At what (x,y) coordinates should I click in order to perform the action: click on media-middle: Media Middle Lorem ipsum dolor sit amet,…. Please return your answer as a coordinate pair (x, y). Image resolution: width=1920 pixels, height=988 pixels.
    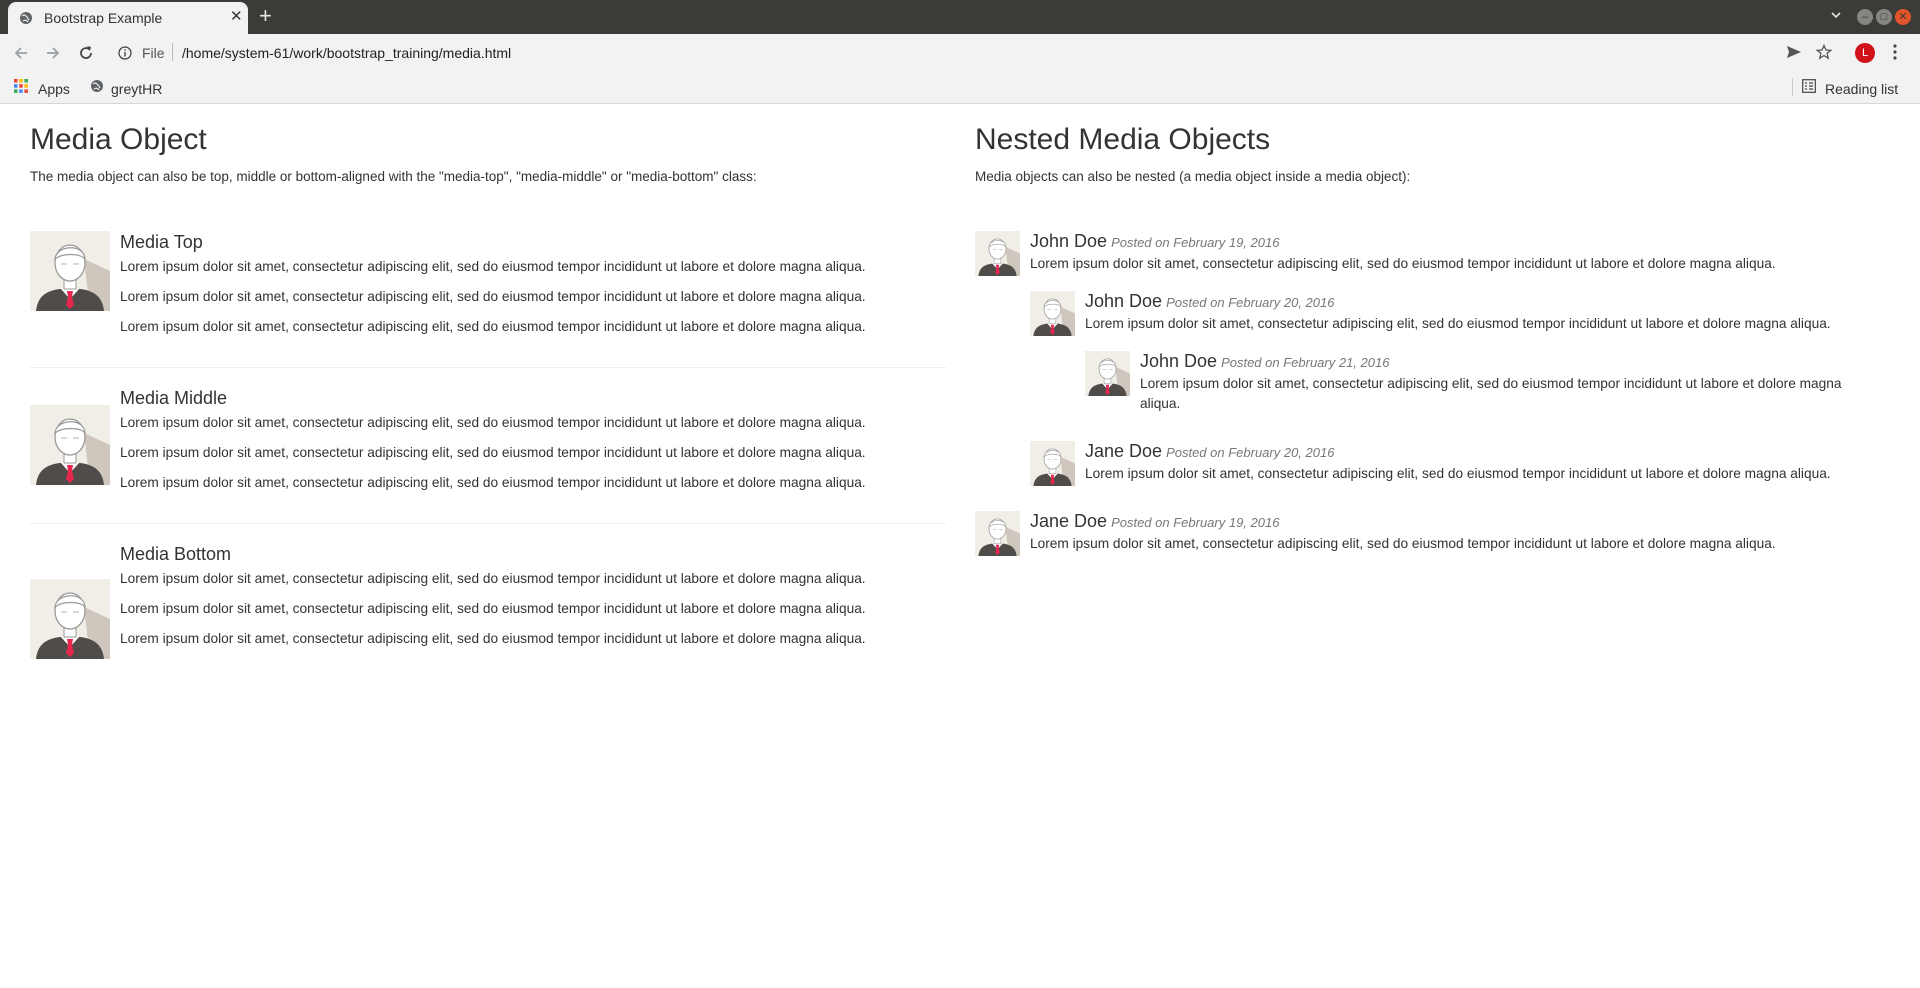
    Looking at the image, I should click on (488, 442).